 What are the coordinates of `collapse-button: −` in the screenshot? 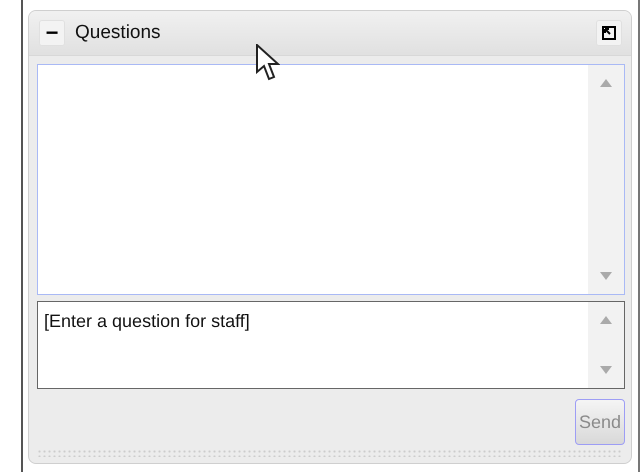 It's located at (52, 33).